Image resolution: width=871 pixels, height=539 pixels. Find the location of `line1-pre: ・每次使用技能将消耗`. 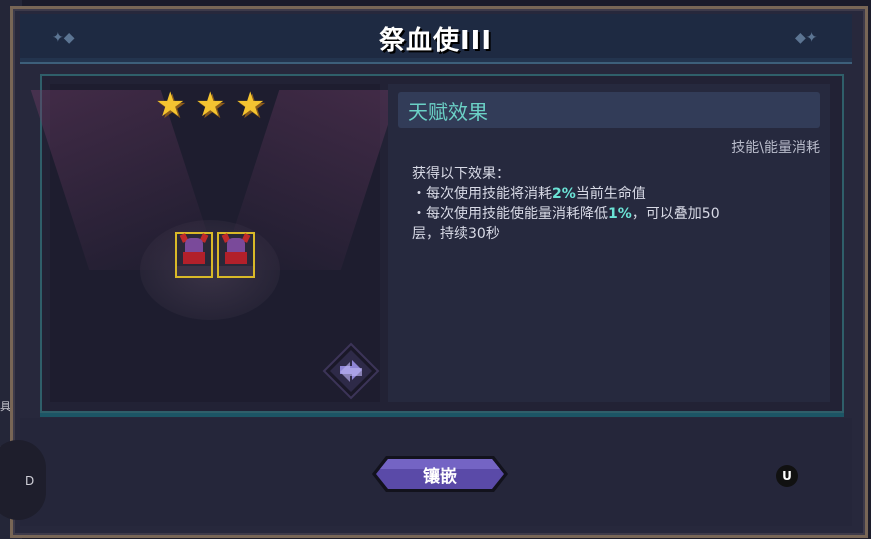

line1-pre: ・每次使用技能将消耗 is located at coordinates (482, 194).